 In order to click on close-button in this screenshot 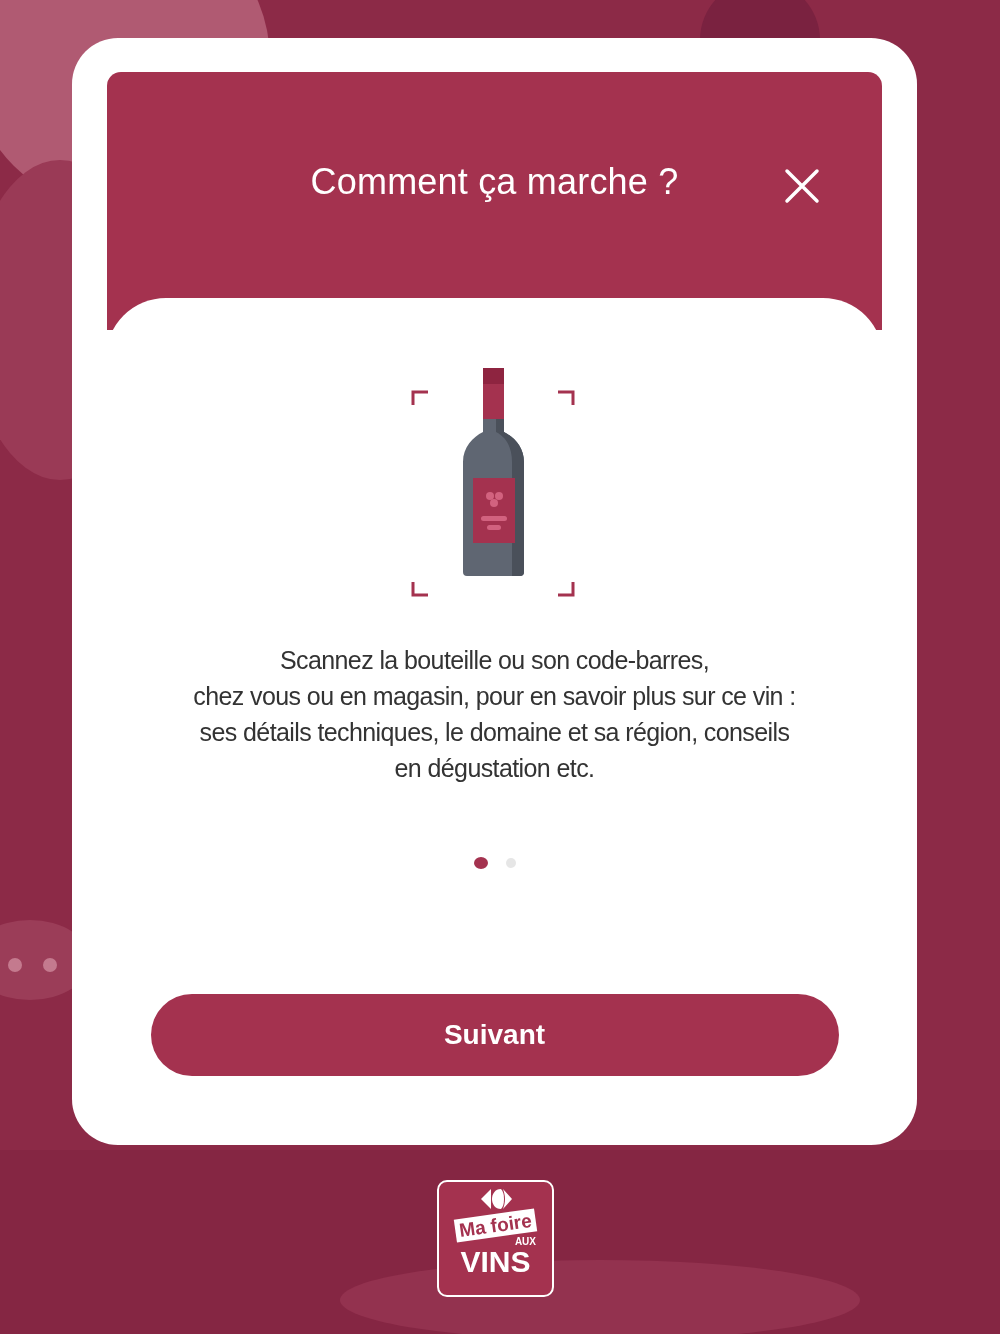, I will do `click(802, 186)`.